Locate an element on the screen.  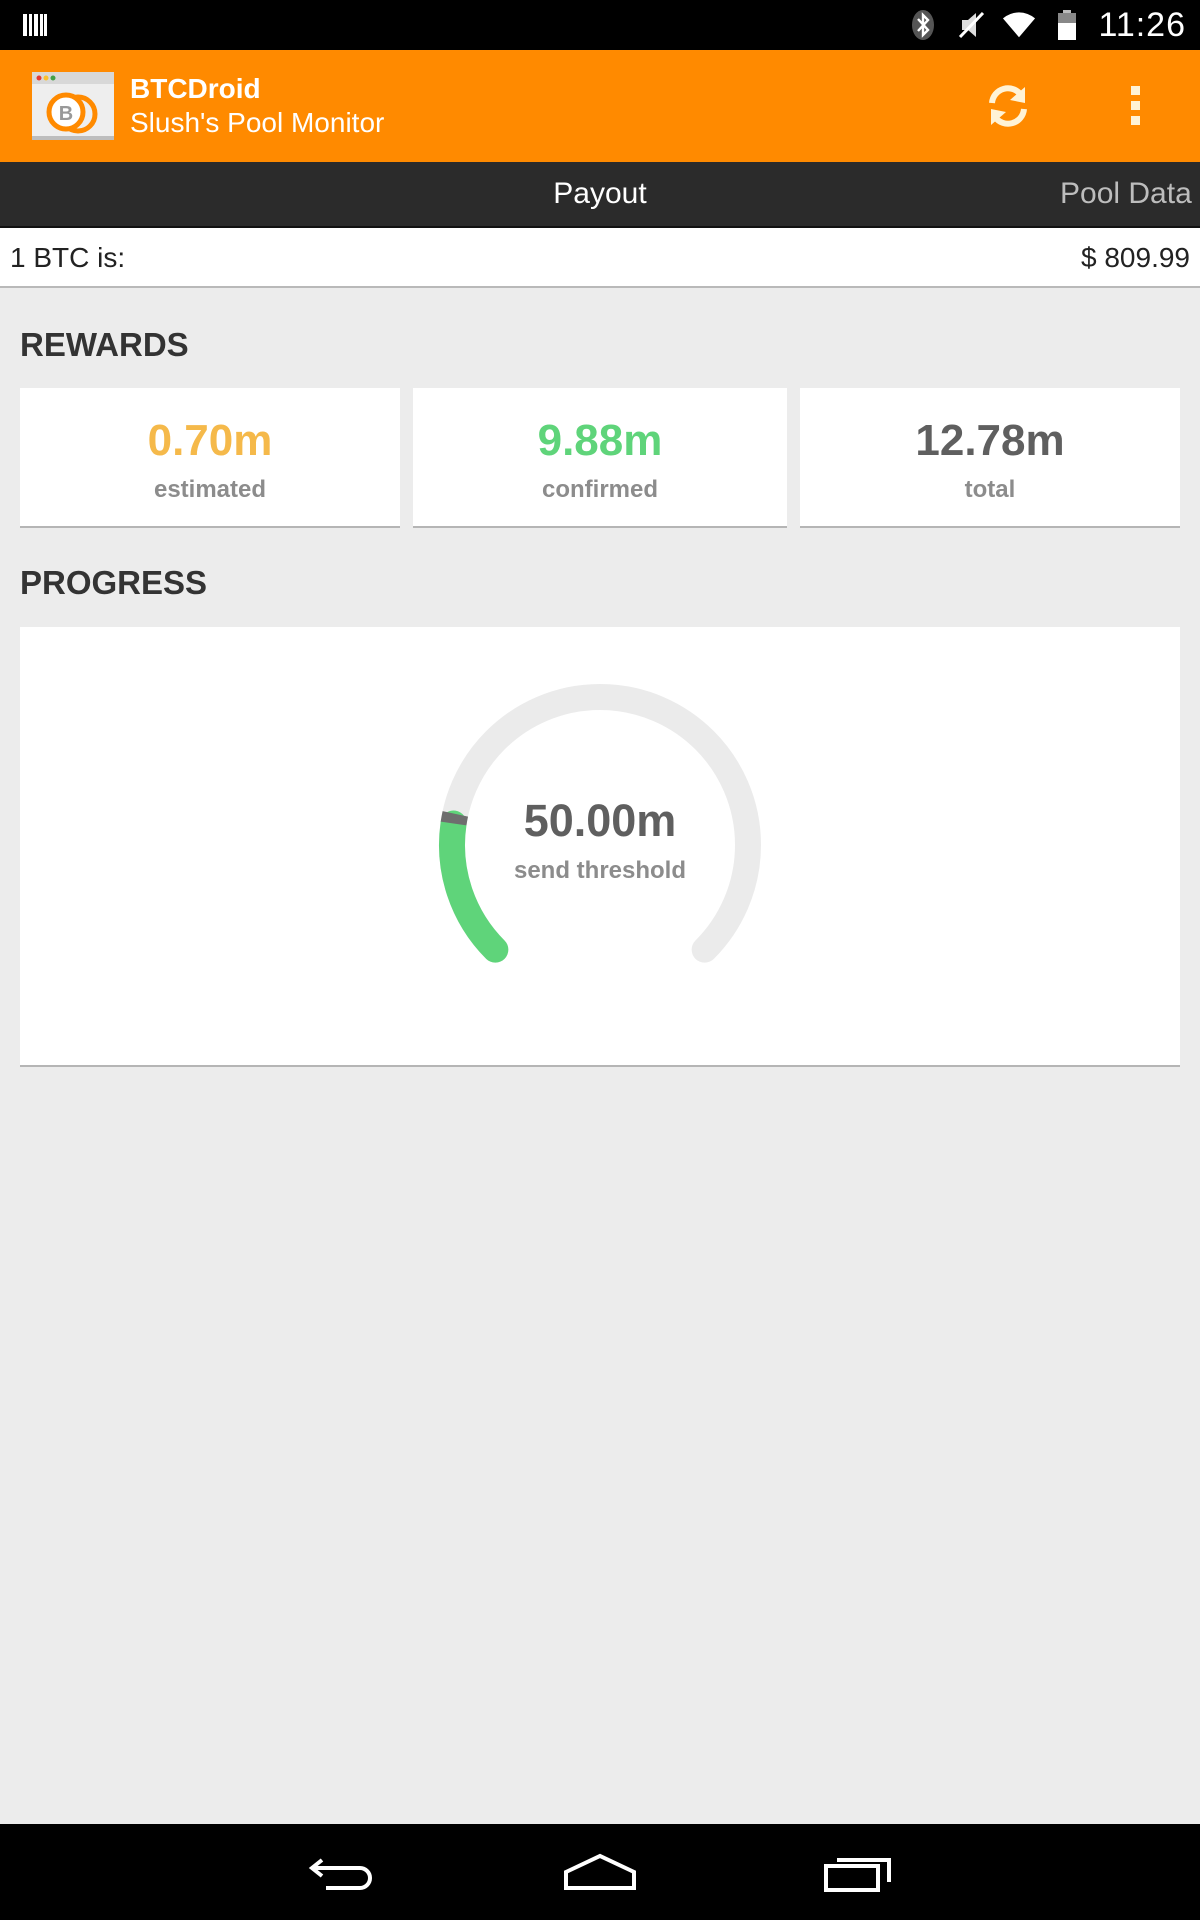
overflow-menu-icon is located at coordinates (1135, 105).